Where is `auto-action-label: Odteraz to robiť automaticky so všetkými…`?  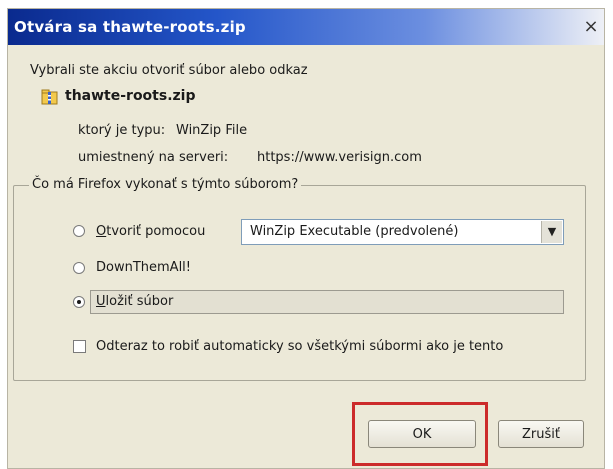
auto-action-label: Odteraz to robiť automaticky so všetkými… is located at coordinates (299, 346).